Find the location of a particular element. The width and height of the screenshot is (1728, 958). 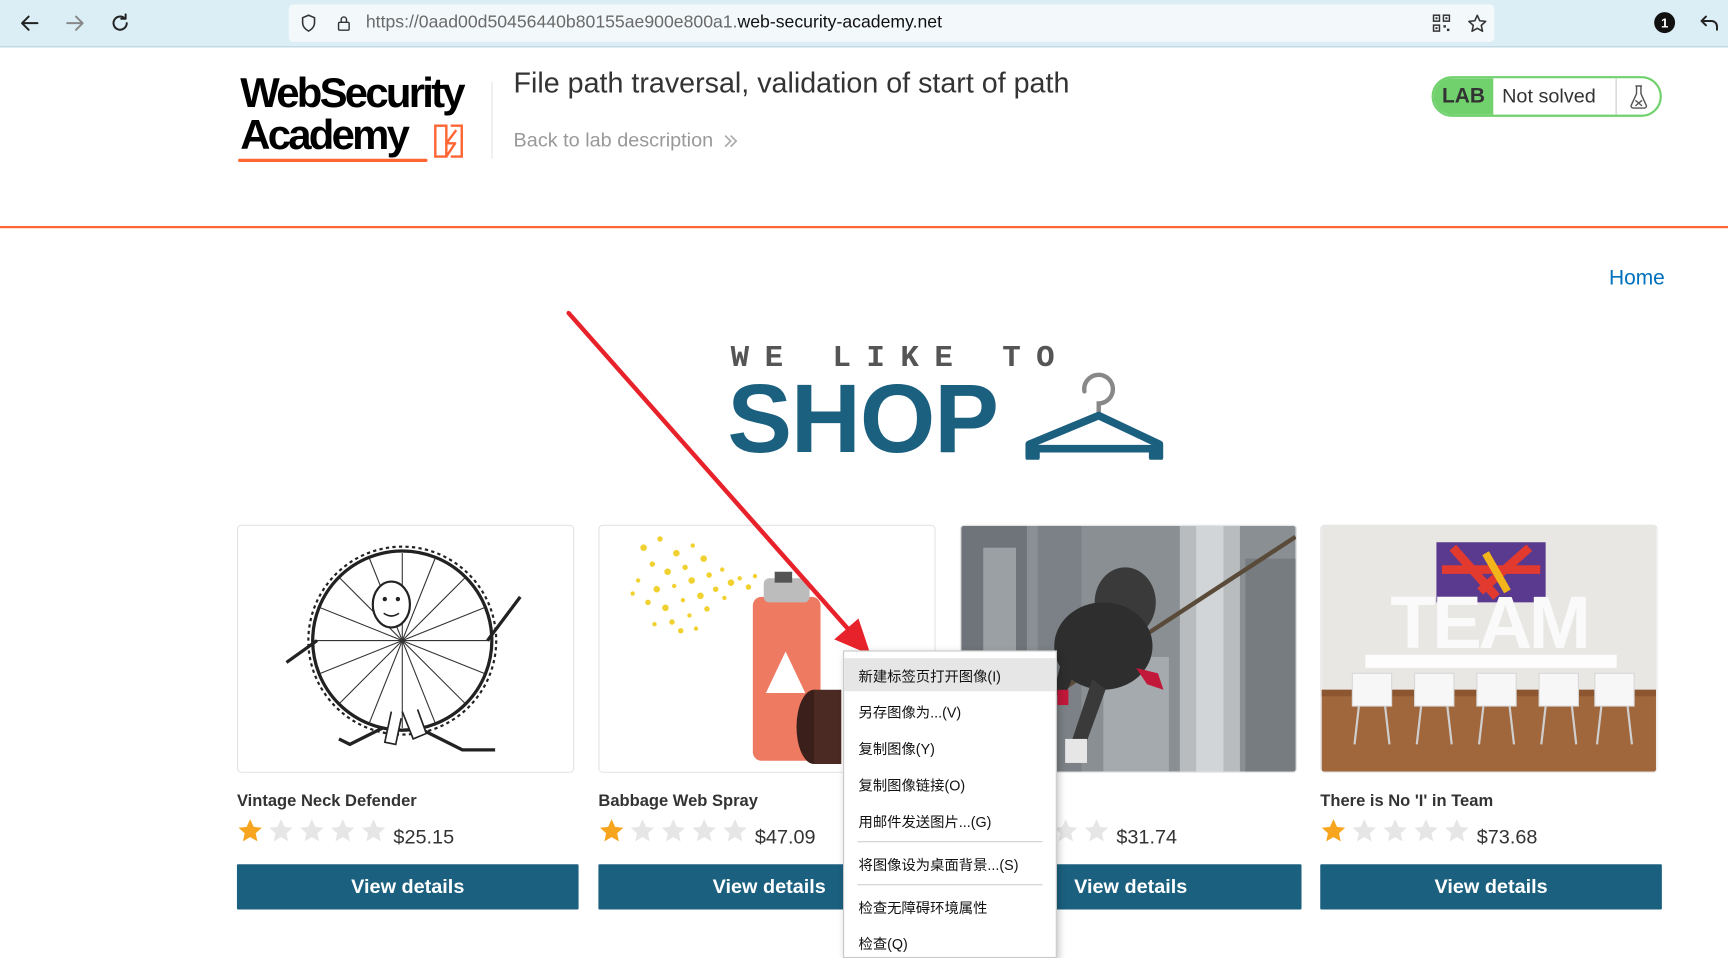

logo-line2: Academy is located at coordinates (325, 135).